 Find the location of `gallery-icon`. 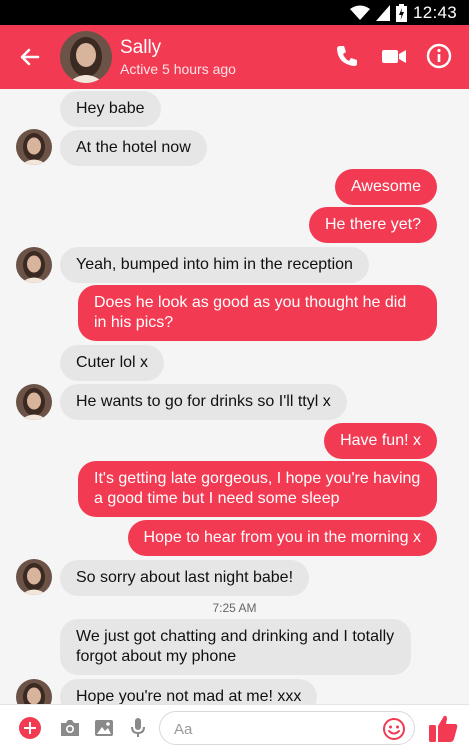

gallery-icon is located at coordinates (104, 728).